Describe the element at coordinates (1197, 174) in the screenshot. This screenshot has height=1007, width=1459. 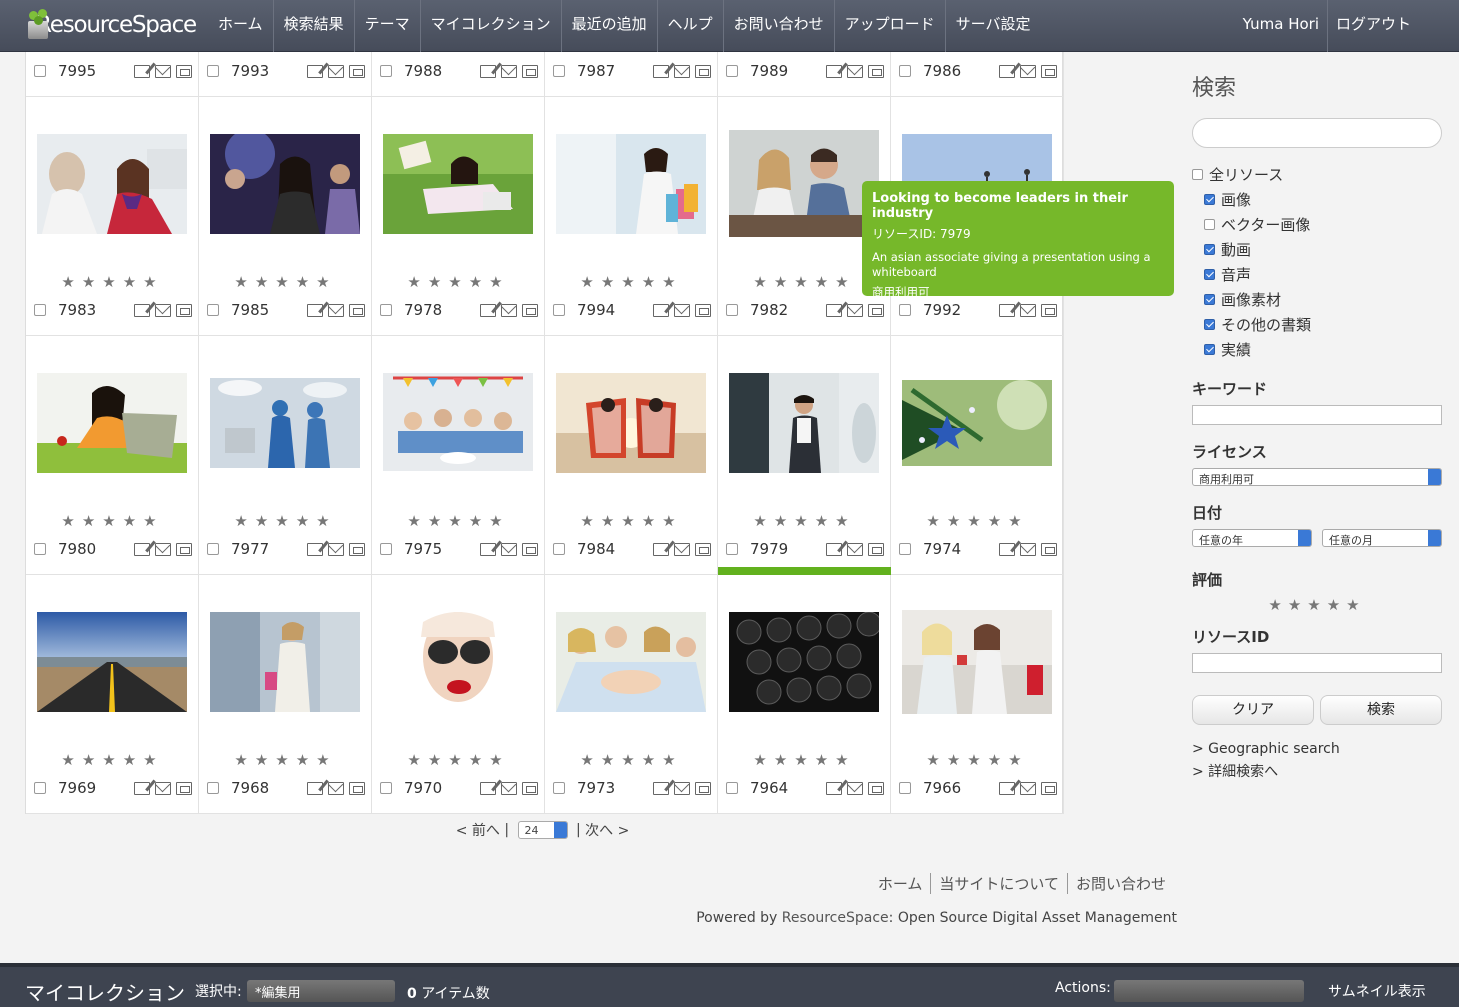
I see `checkbox-box` at that location.